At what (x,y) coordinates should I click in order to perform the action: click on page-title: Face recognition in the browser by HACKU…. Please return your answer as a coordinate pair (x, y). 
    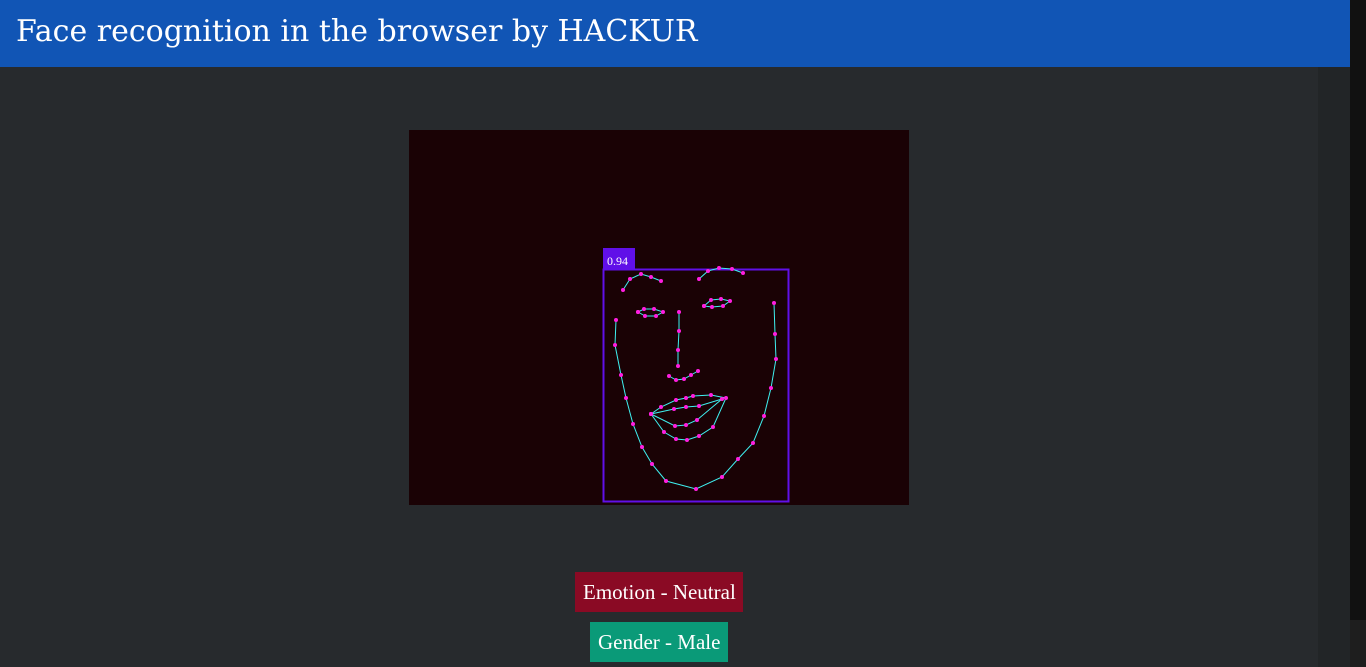
    Looking at the image, I should click on (357, 31).